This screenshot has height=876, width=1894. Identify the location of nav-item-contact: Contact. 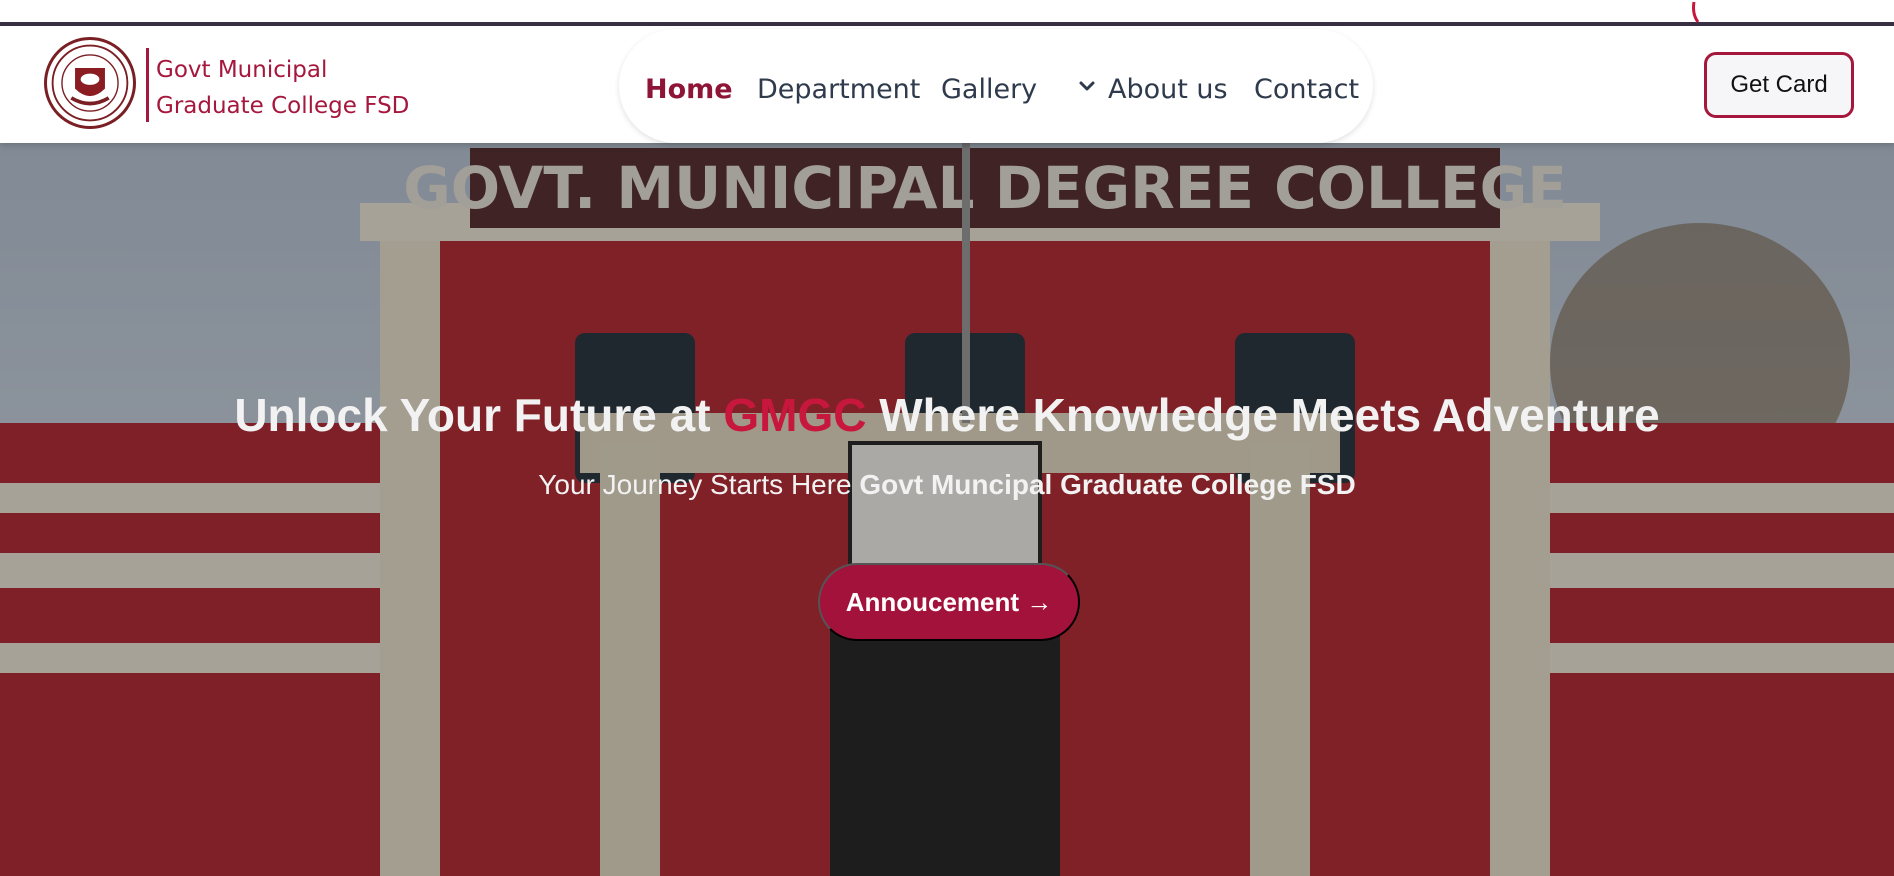
(1306, 90).